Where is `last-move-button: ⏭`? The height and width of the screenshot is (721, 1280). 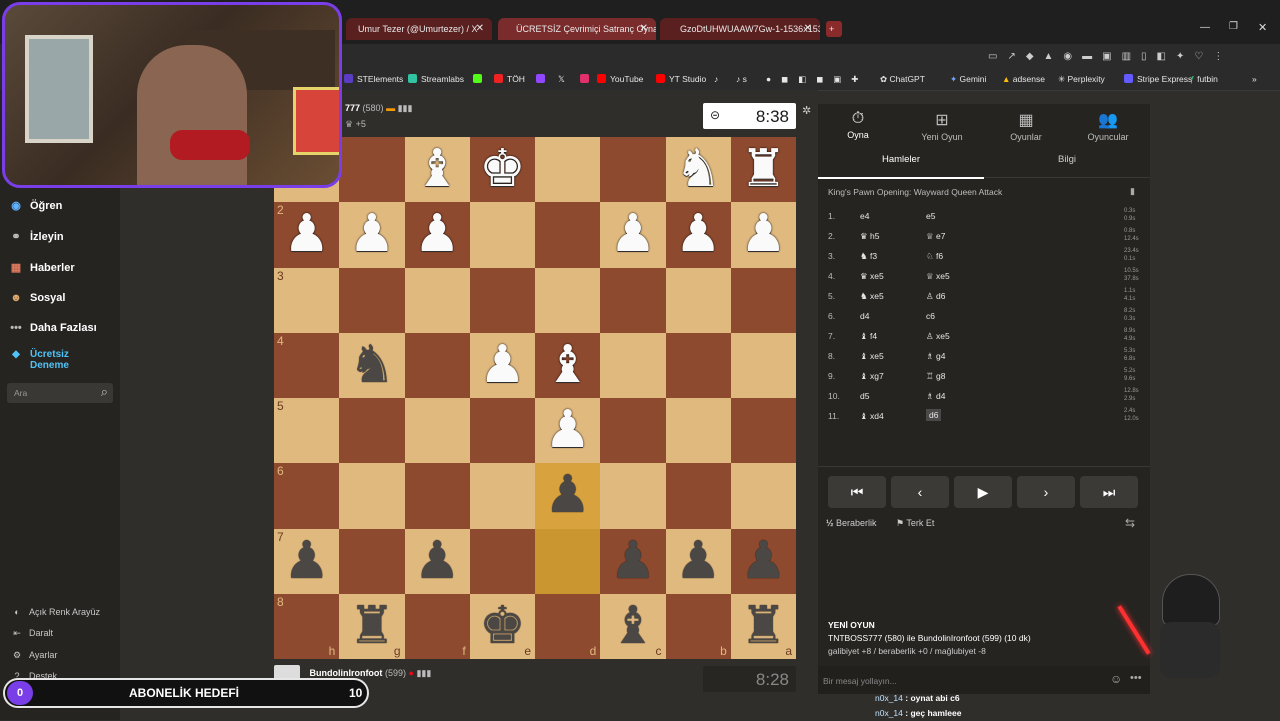
last-move-button: ⏭ is located at coordinates (1109, 492).